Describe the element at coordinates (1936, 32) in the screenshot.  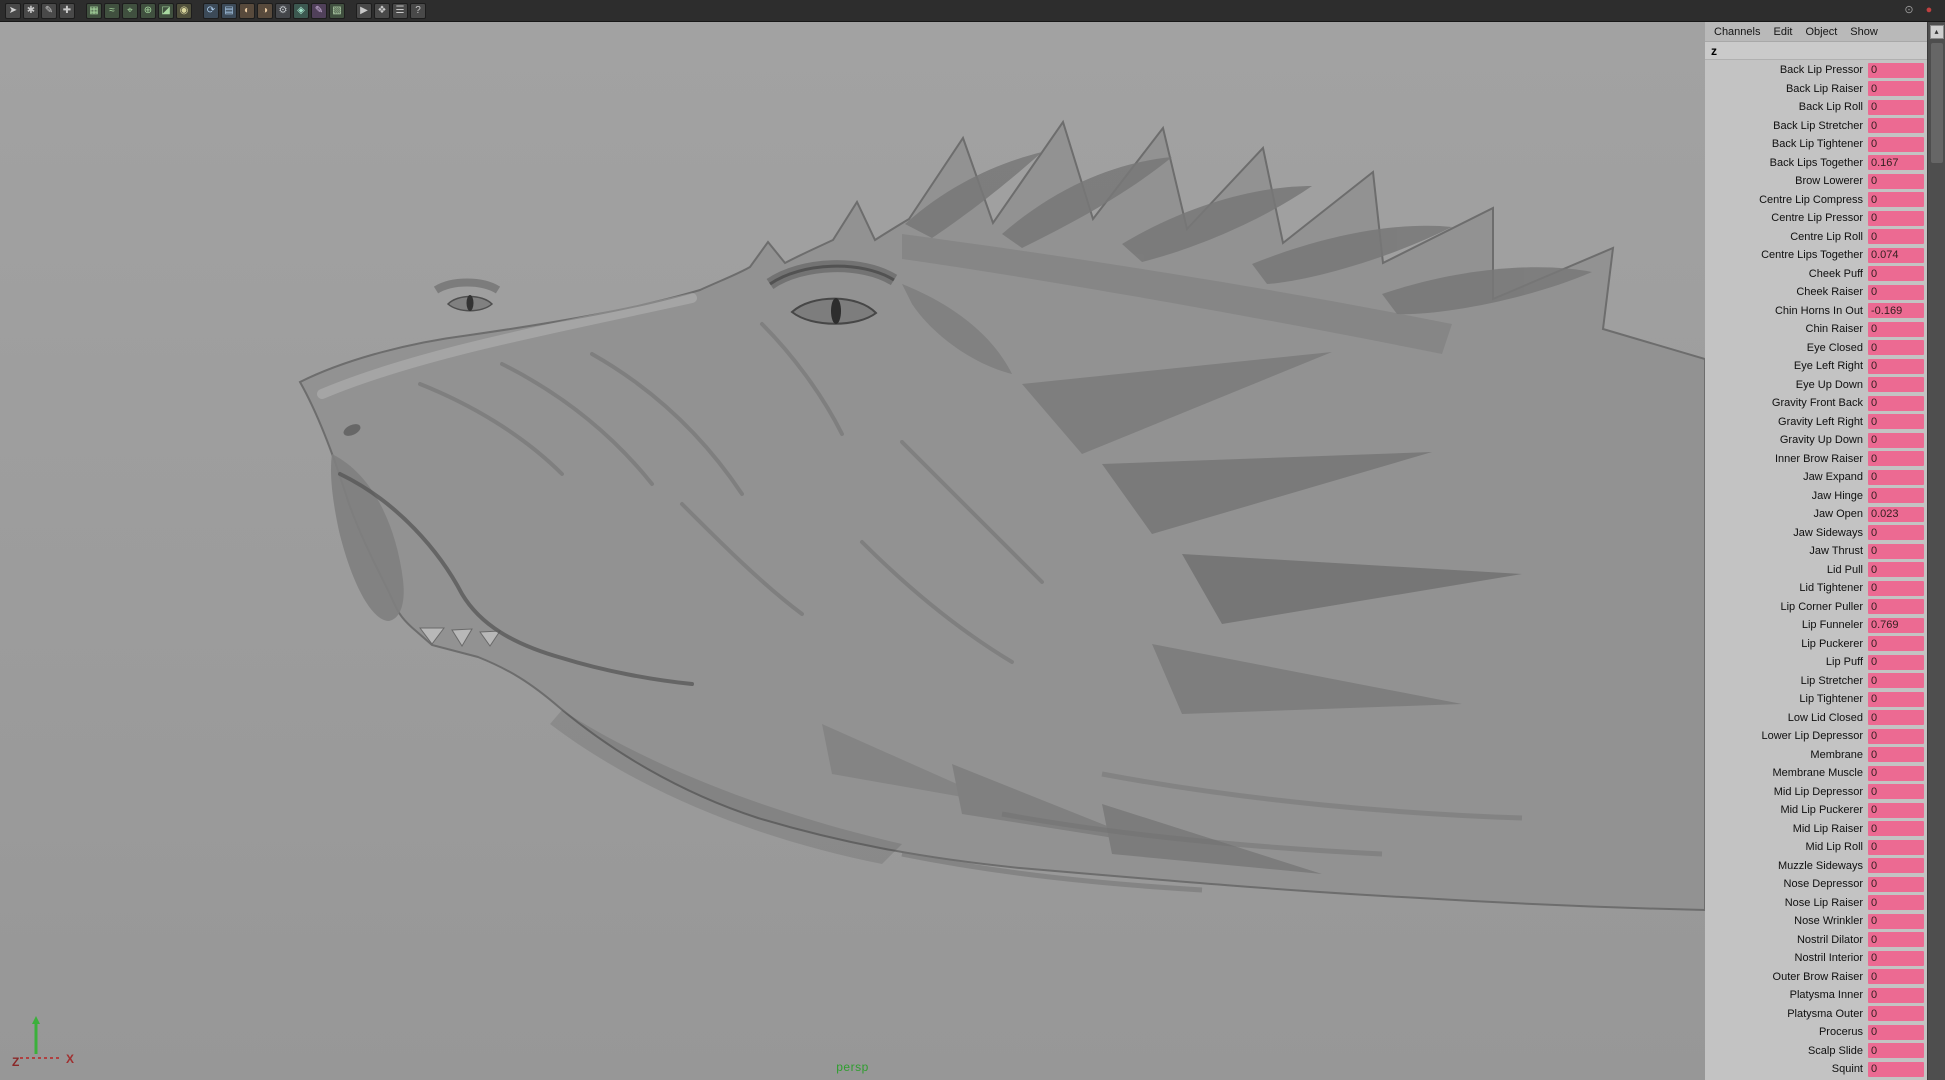
I see `scroll-up-button: ▴` at that location.